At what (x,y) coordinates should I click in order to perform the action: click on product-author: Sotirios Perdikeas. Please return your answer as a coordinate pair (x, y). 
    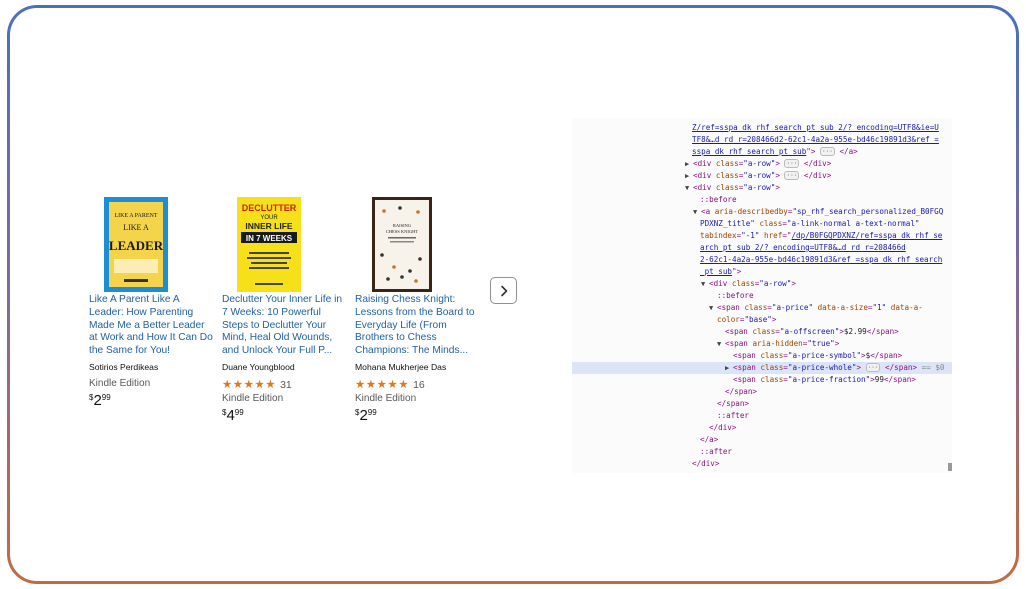
    Looking at the image, I should click on (124, 367).